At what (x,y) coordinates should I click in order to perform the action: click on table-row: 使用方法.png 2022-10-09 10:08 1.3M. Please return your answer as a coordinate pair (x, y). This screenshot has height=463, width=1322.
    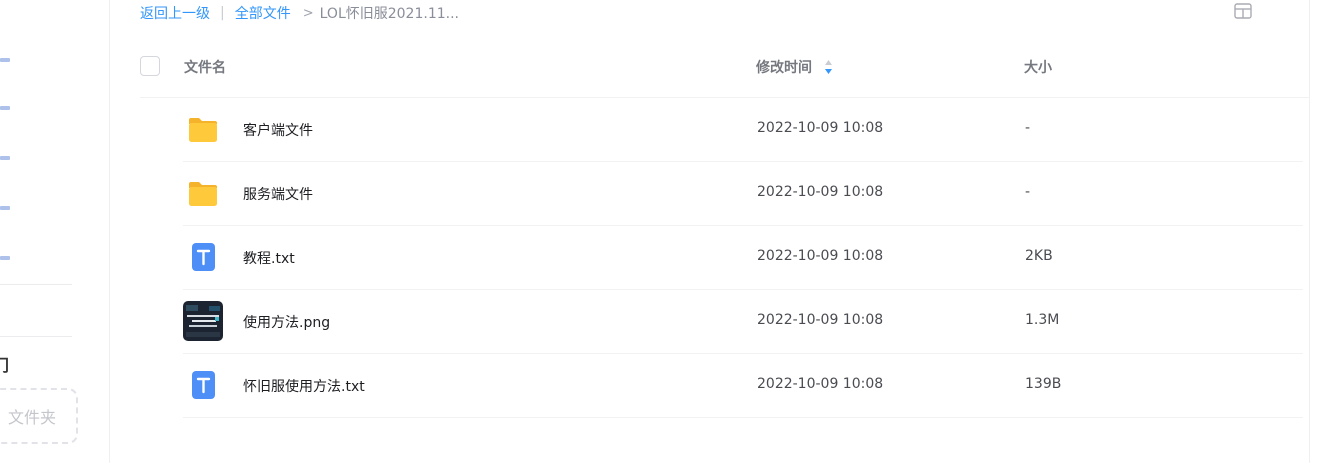
    Looking at the image, I should click on (743, 322).